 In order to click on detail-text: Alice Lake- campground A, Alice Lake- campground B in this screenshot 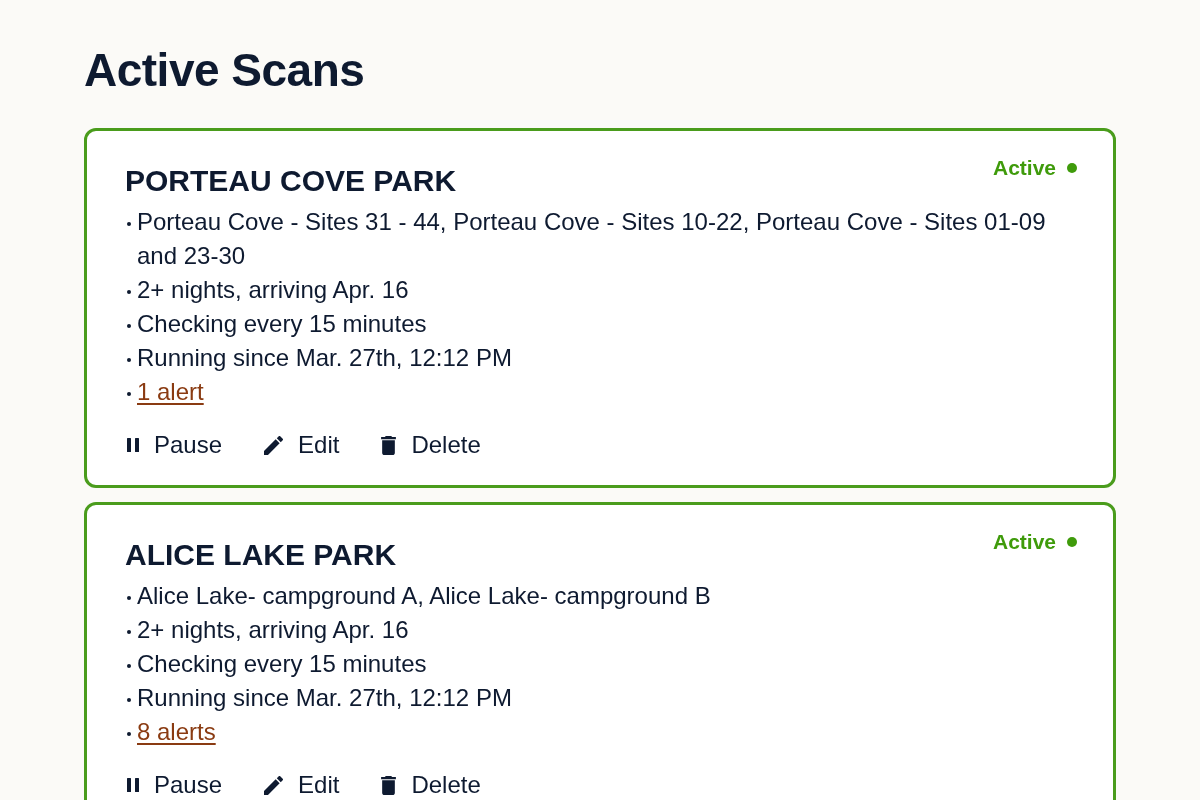, I will do `click(424, 596)`.